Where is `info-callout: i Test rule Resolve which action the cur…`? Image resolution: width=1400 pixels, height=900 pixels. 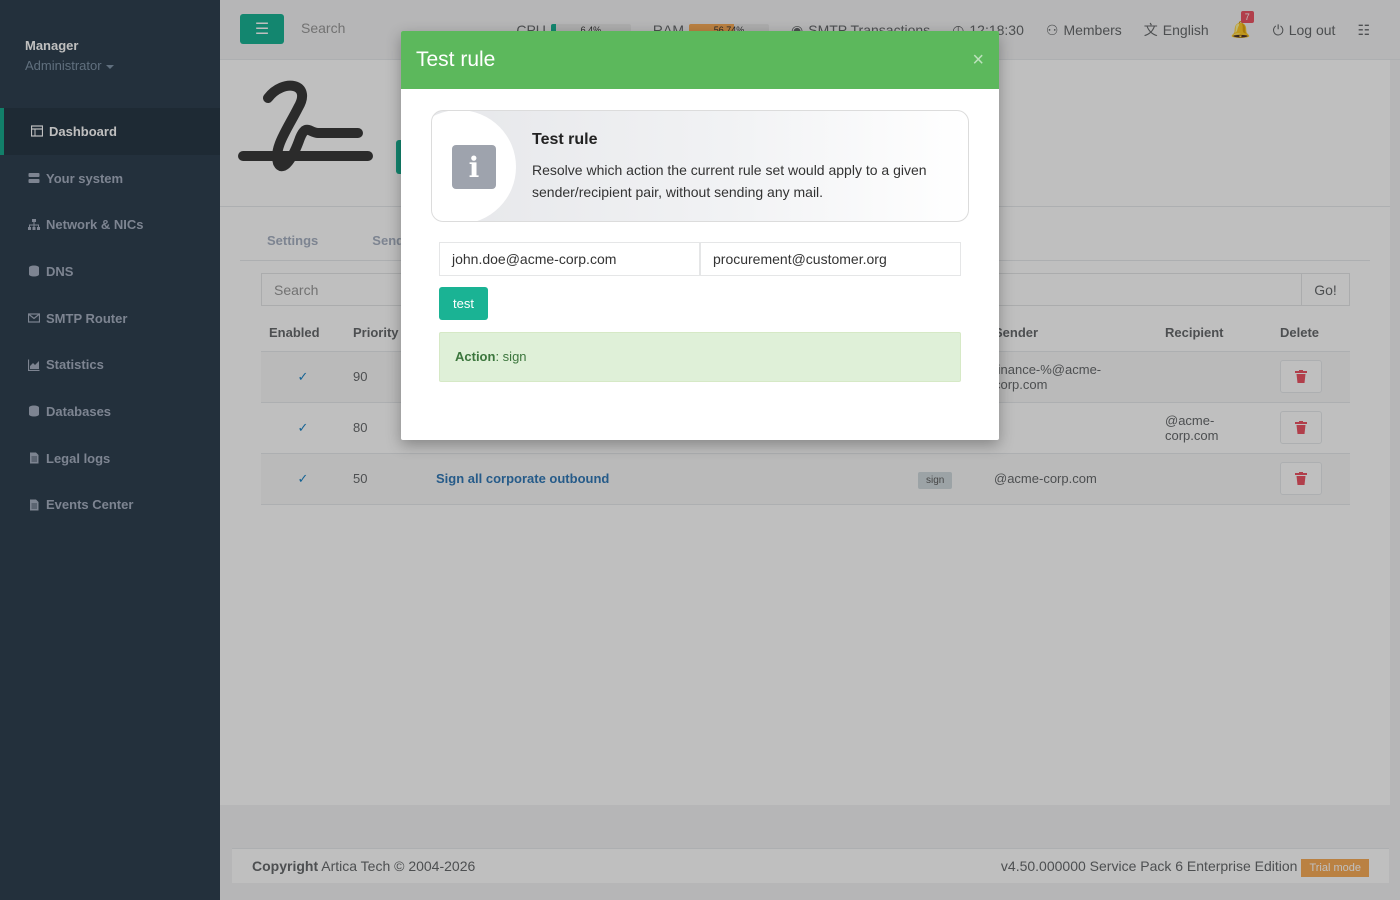 info-callout: i Test rule Resolve which action the cur… is located at coordinates (700, 166).